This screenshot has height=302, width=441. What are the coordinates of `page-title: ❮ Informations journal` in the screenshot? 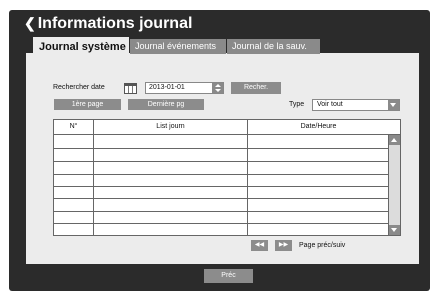 It's located at (108, 23).